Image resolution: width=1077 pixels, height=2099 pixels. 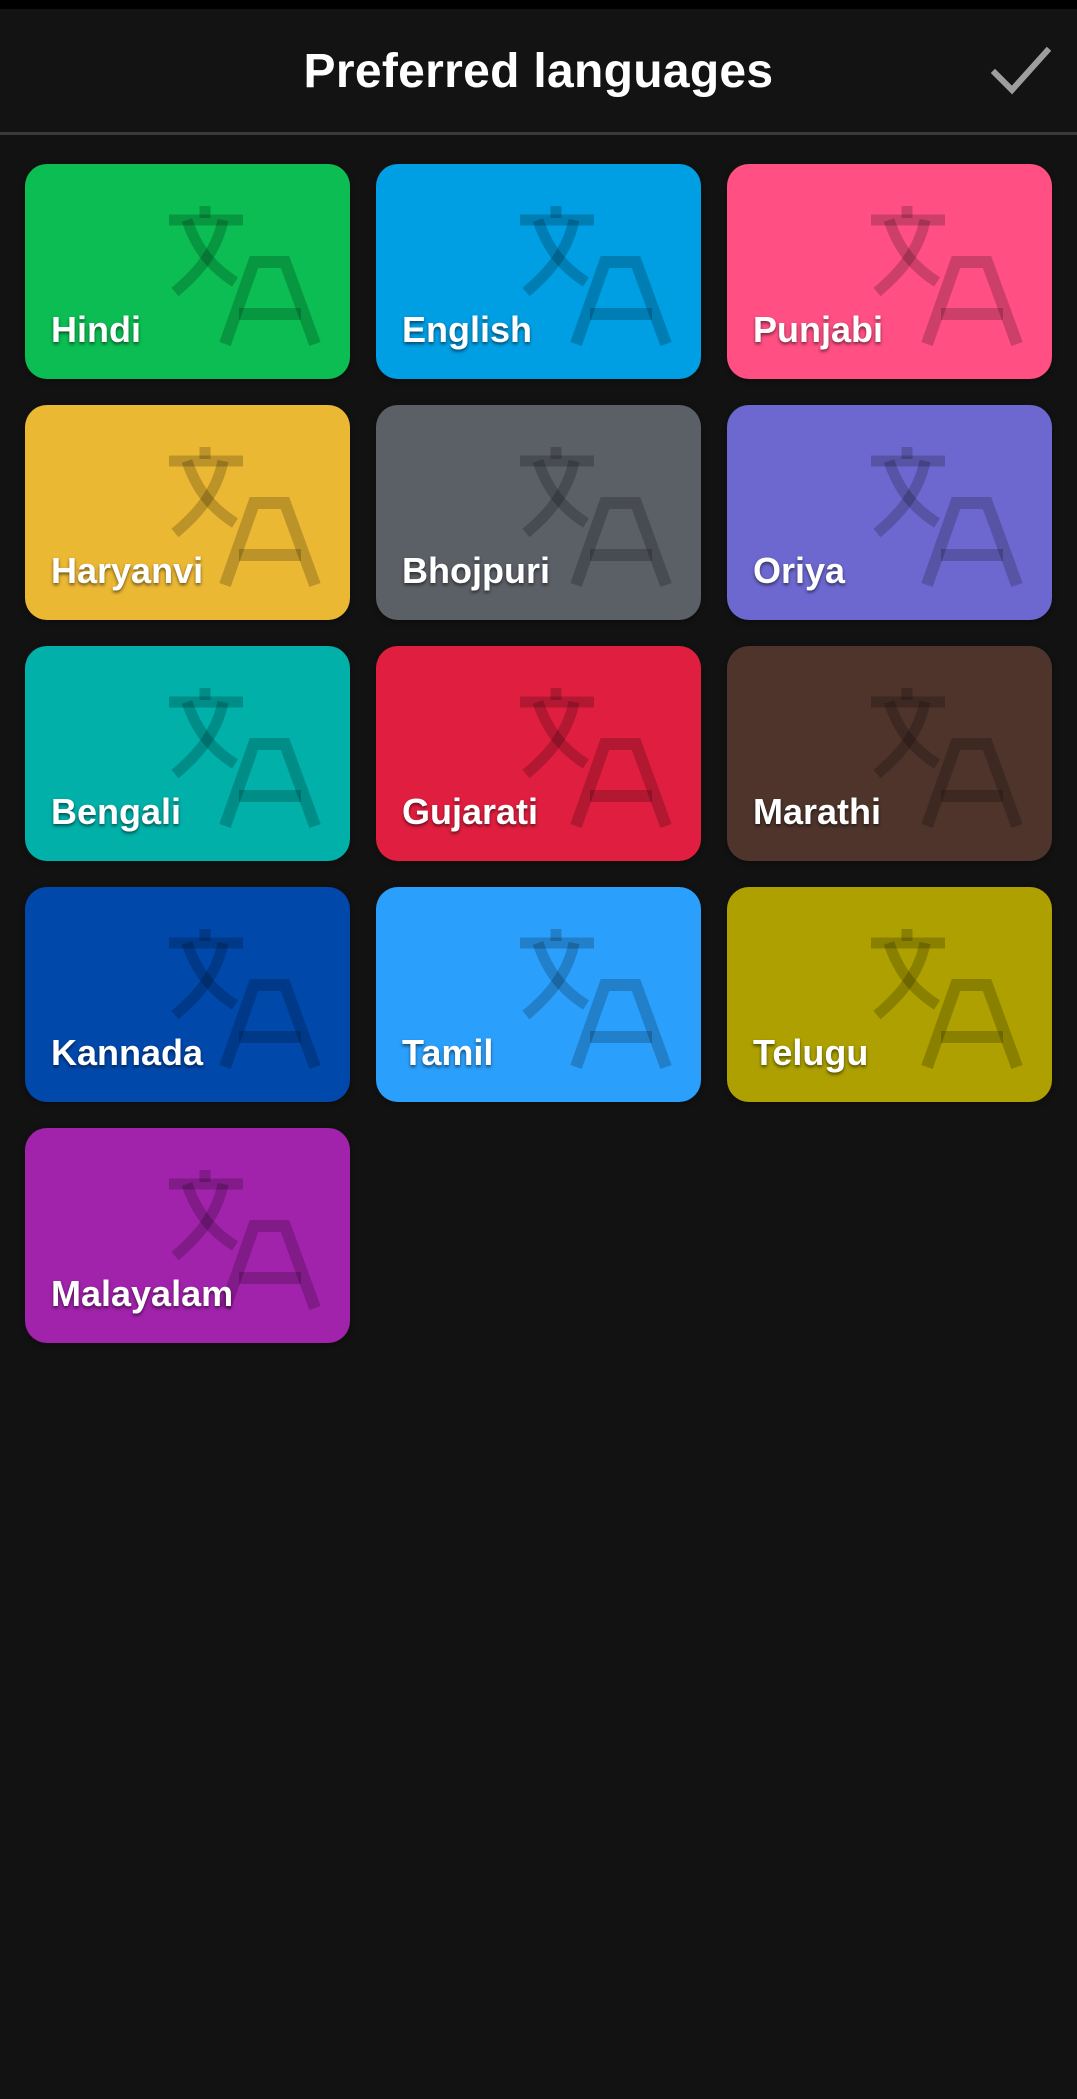 I want to click on language-label: Gujarati, so click(x=470, y=811).